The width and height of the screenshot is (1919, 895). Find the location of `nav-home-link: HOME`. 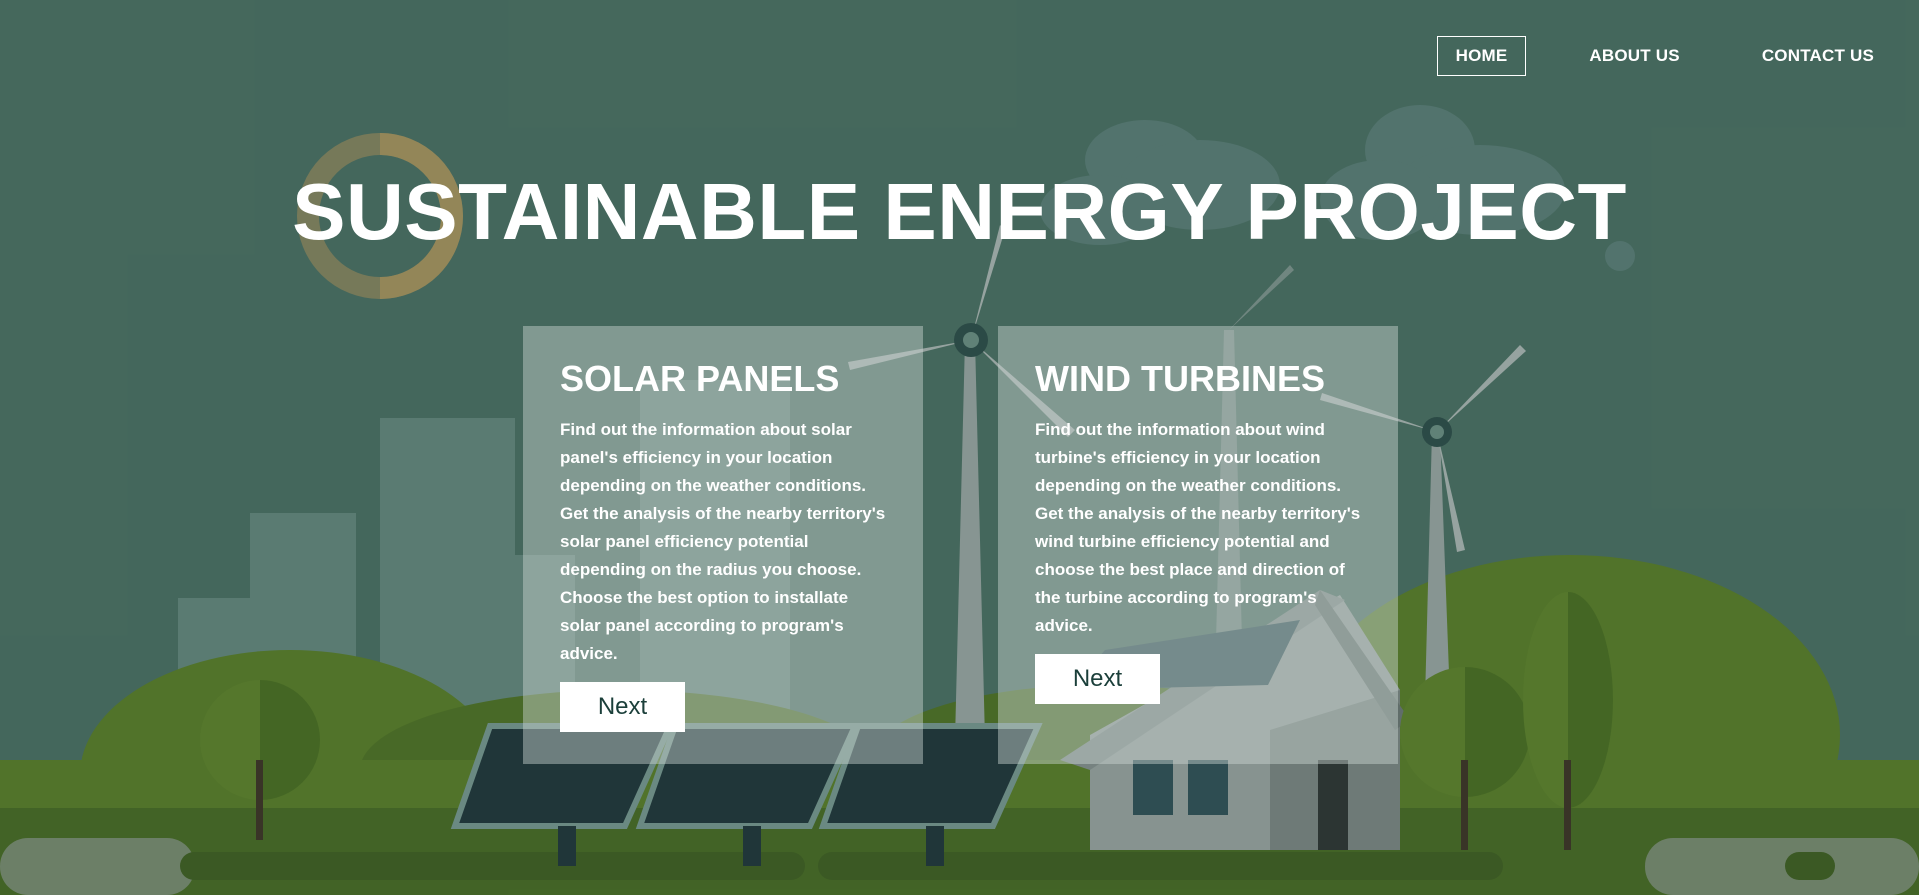

nav-home-link: HOME is located at coordinates (1481, 56).